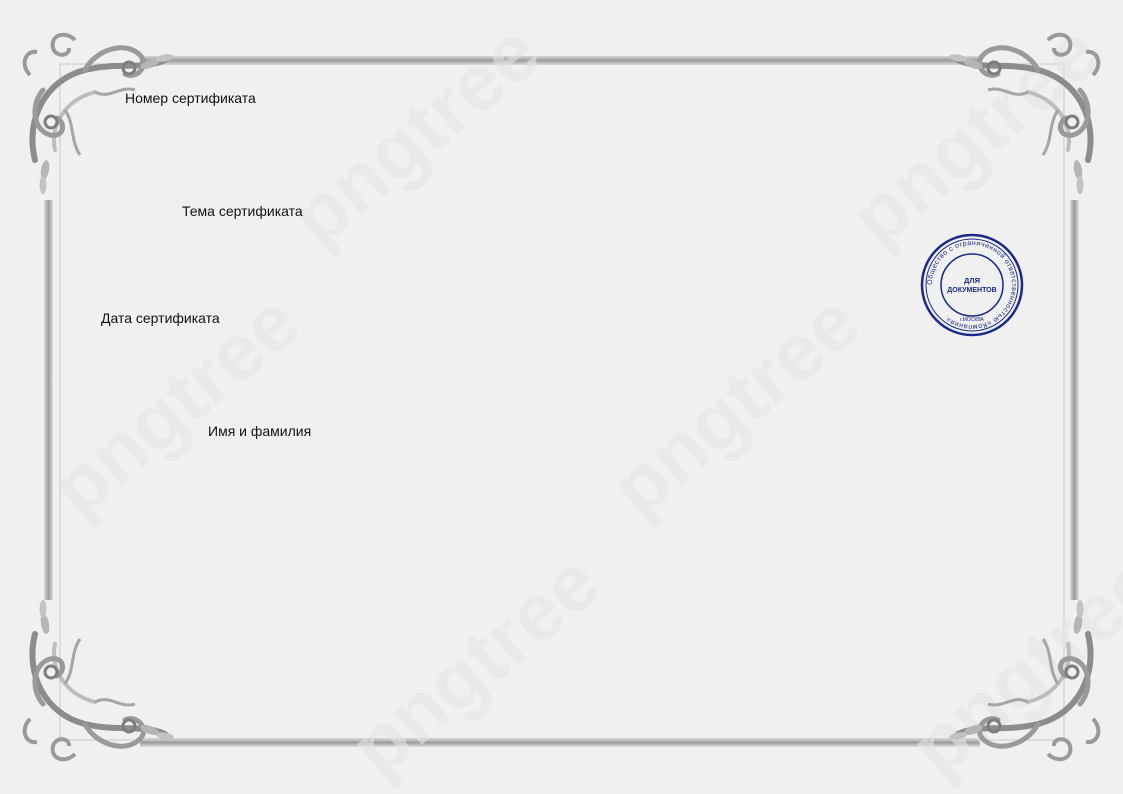 The height and width of the screenshot is (794, 1123). What do you see at coordinates (971, 290) in the screenshot?
I see `stamp-center-line2: ДОКУМЕНТОВ` at bounding box center [971, 290].